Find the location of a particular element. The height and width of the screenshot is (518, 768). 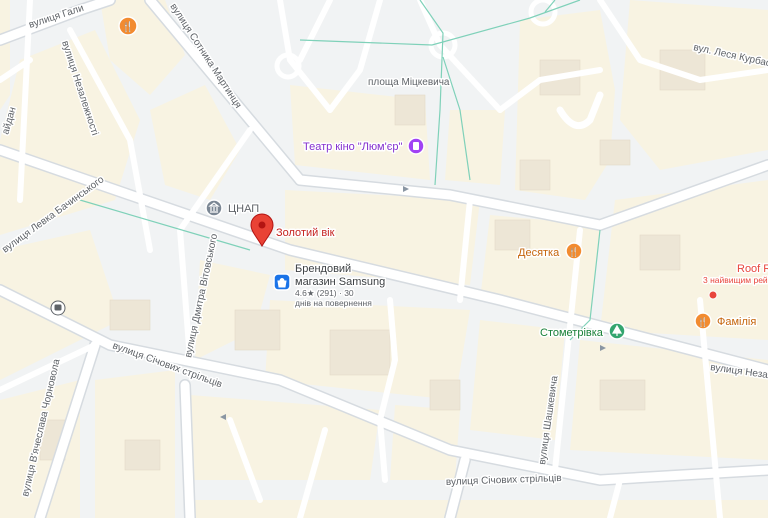

tsnap-marker: ЦНАП is located at coordinates (233, 208).